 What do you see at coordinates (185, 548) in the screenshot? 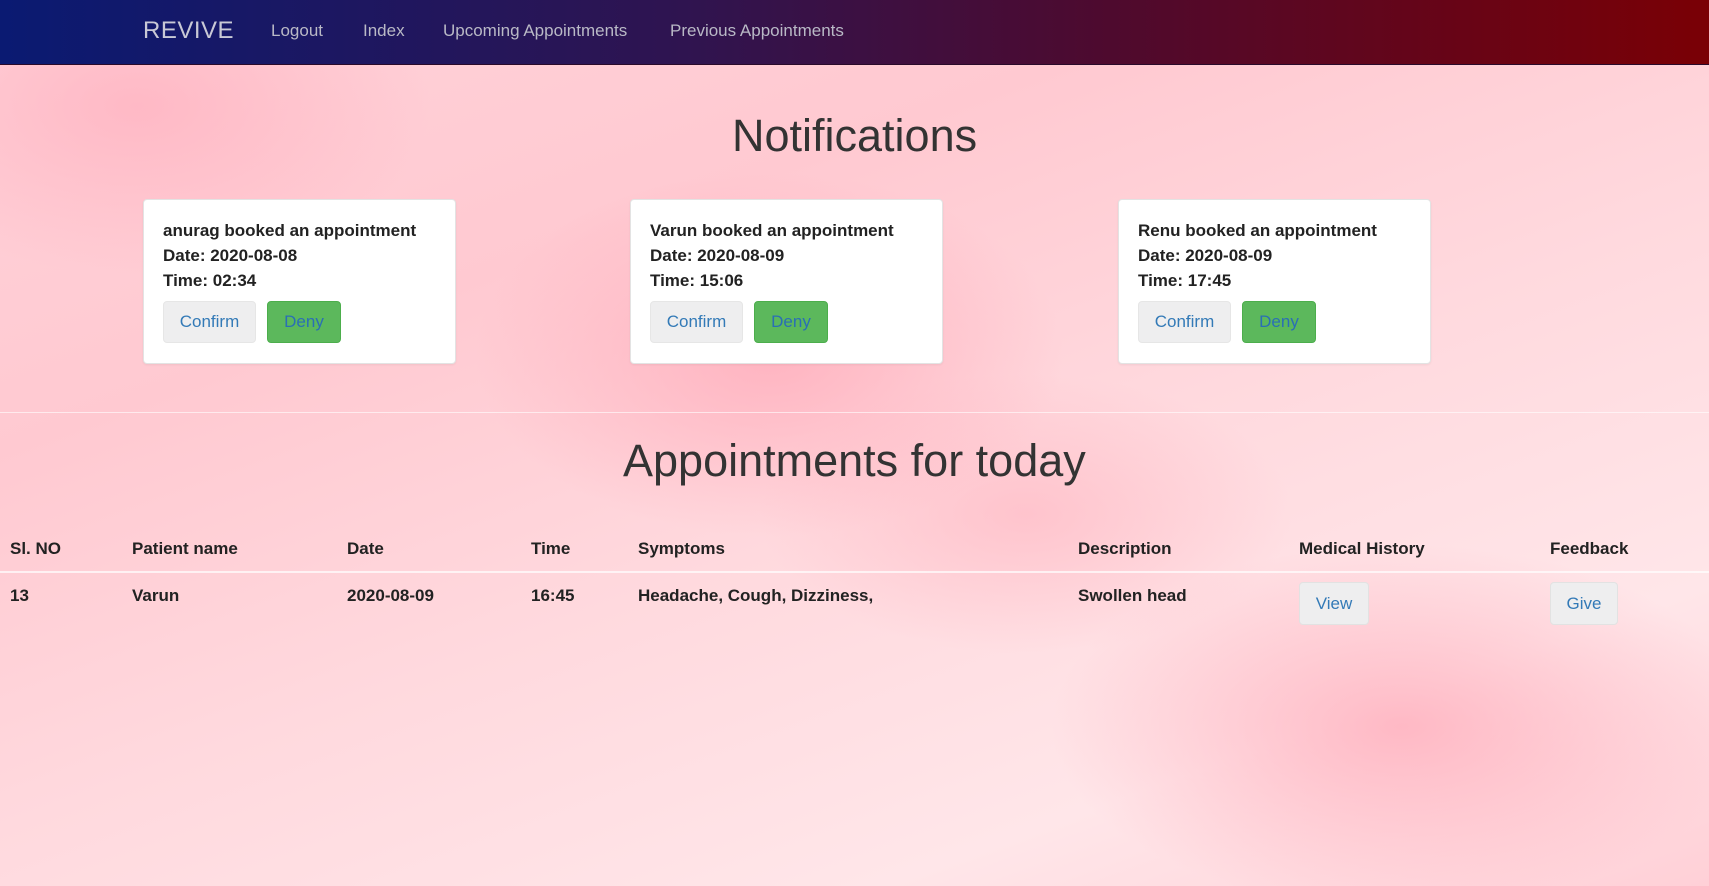
I see `column-header: Patient name` at bounding box center [185, 548].